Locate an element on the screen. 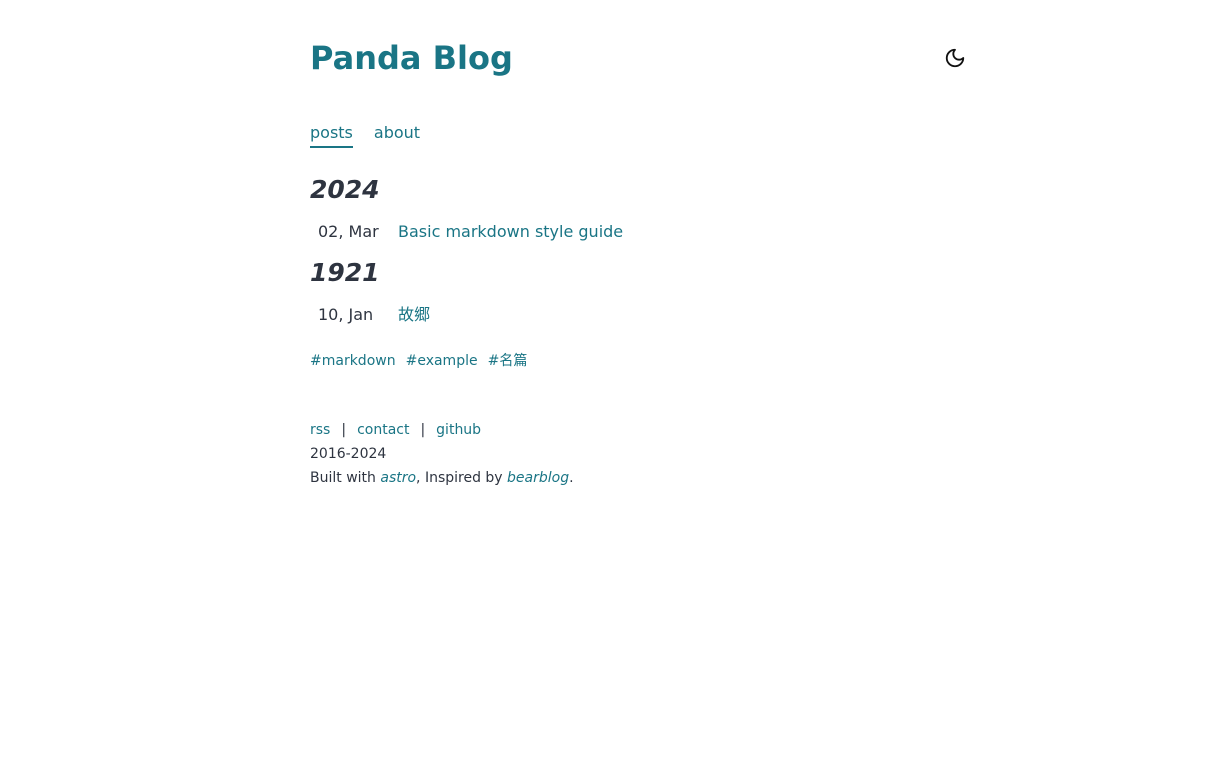  site-title-link: Panda Blog is located at coordinates (411, 58).